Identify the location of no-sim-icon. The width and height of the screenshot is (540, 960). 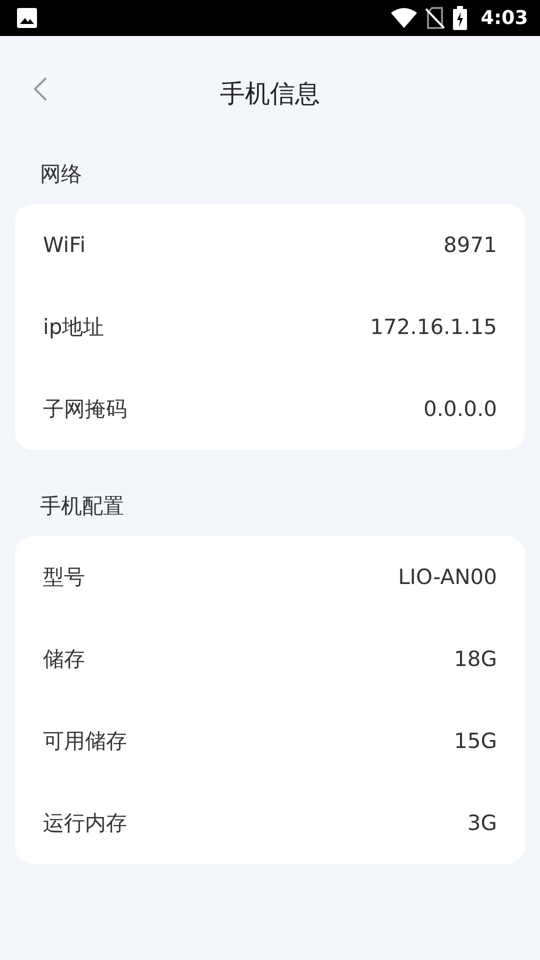
(434, 18).